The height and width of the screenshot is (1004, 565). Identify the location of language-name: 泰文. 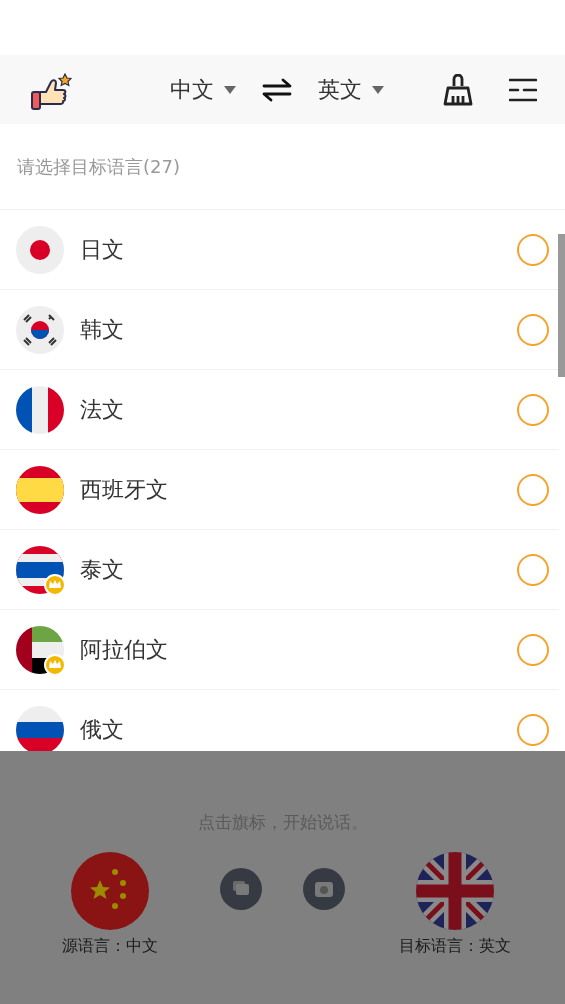
(102, 570).